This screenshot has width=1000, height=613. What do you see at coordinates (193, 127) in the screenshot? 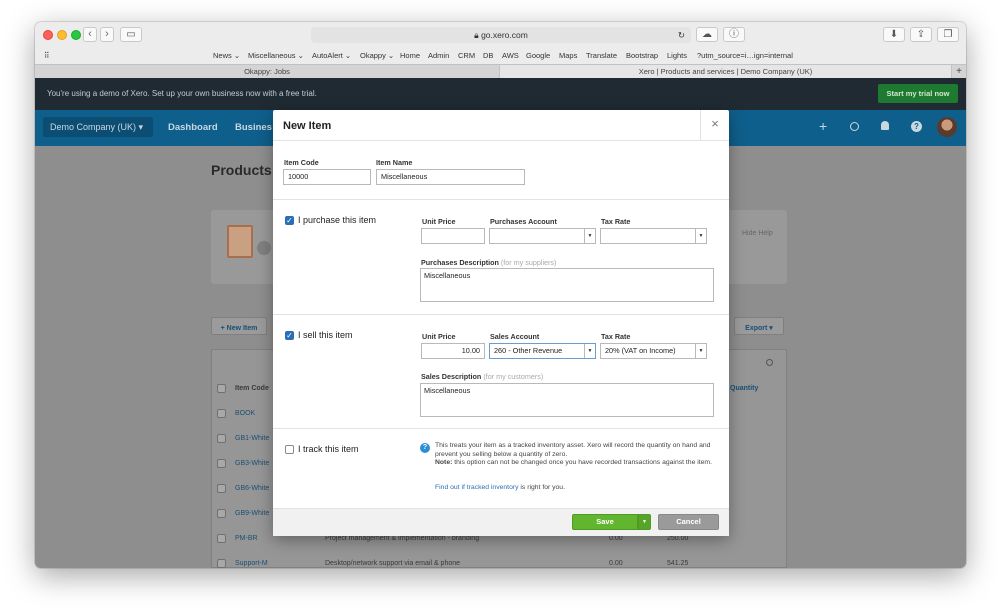
I see `nav-dashboard: Dashboard` at bounding box center [193, 127].